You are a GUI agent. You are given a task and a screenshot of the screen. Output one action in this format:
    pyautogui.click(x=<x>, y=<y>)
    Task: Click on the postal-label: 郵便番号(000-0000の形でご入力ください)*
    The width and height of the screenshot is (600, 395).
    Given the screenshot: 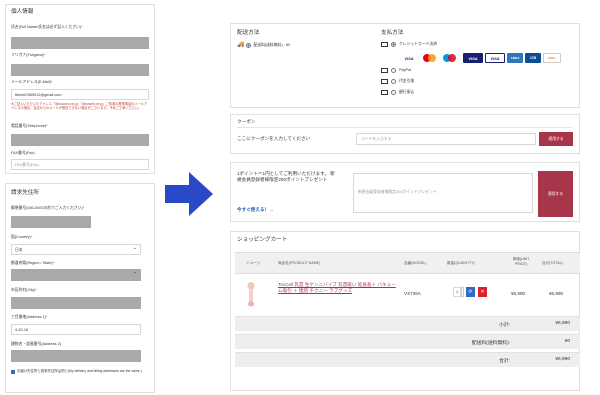 What is the action you would take?
    pyautogui.click(x=48, y=208)
    